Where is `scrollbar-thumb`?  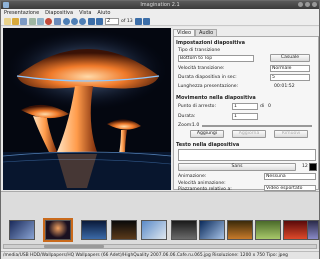 scrollbar-thumb is located at coordinates (74, 246).